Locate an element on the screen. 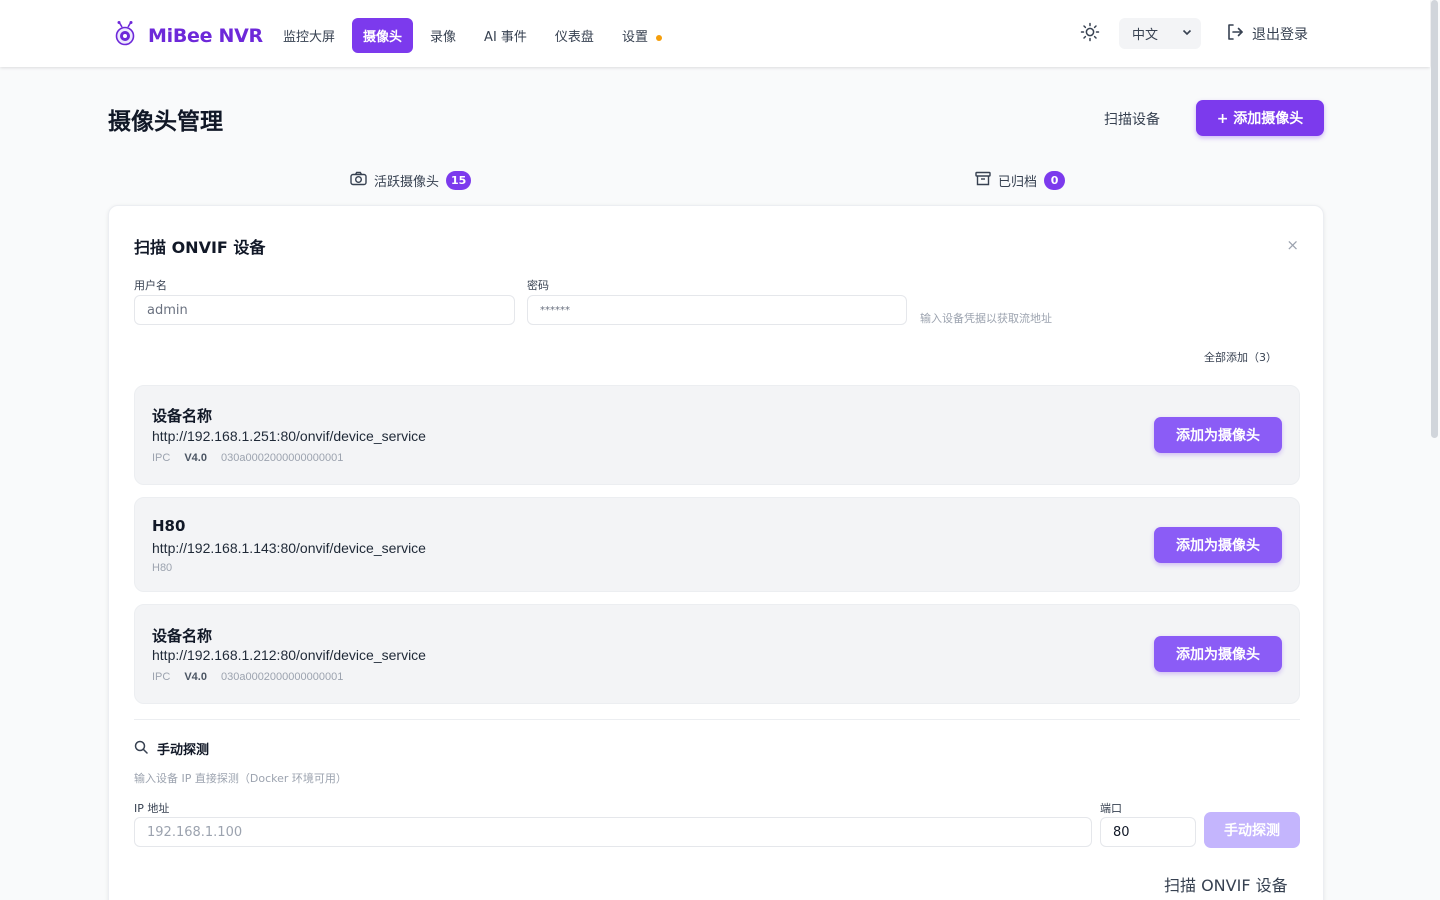  nav-right: 中文 退出登录 is located at coordinates (1191, 33).